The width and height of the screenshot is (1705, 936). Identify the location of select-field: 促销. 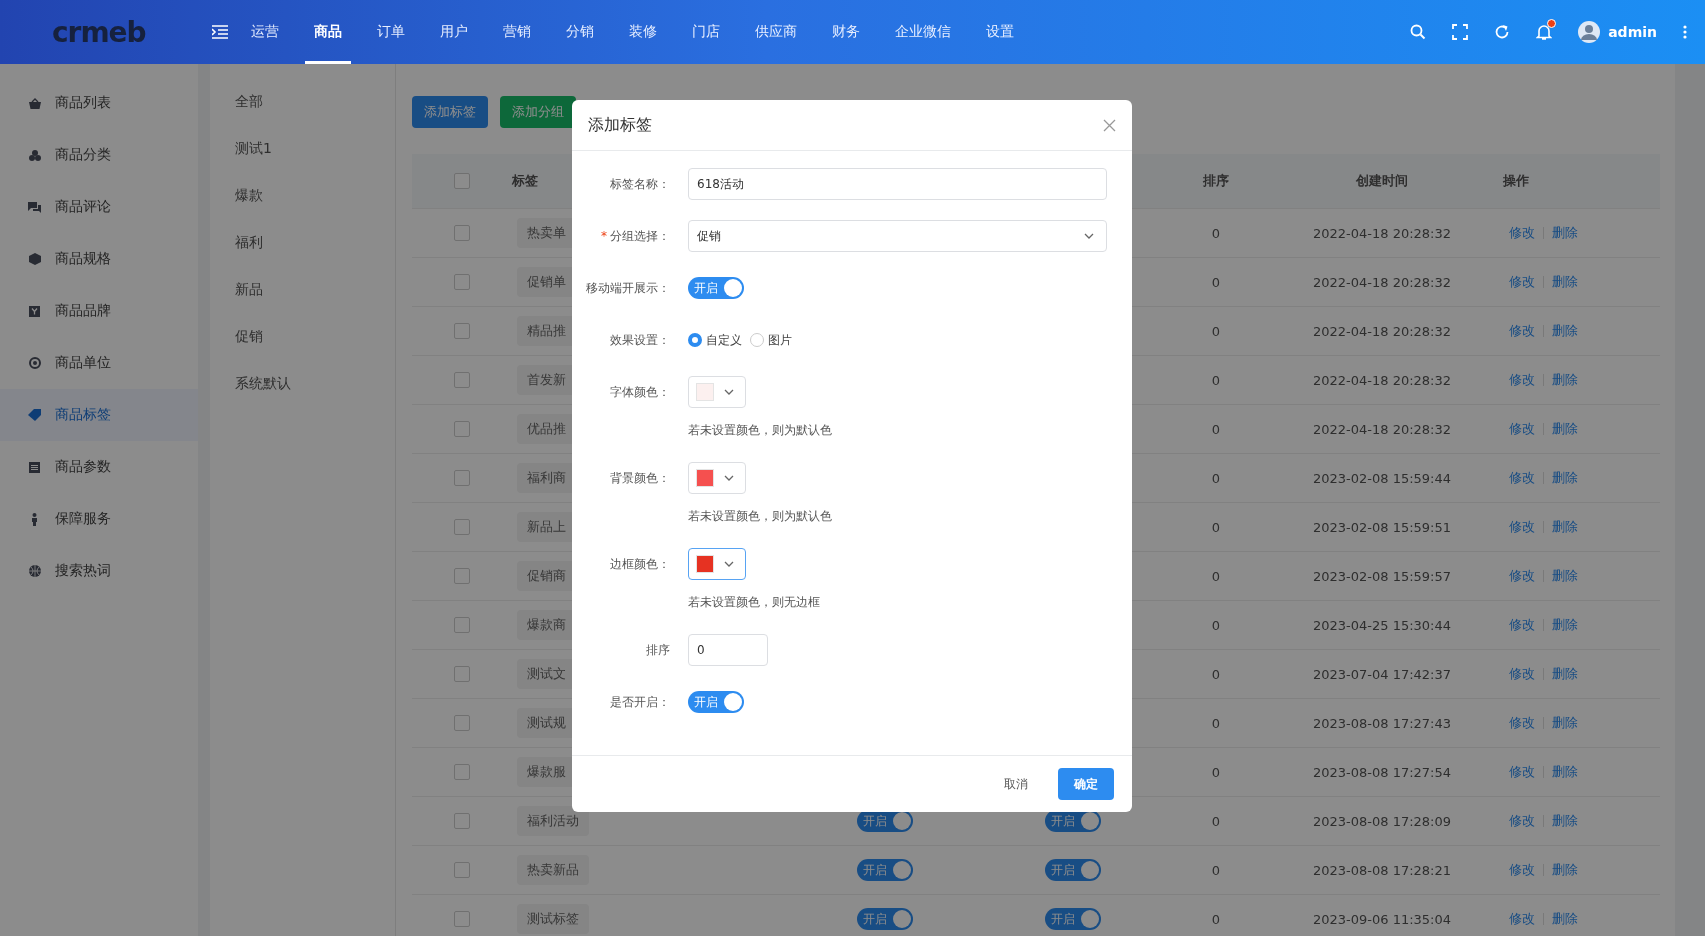
(897, 236).